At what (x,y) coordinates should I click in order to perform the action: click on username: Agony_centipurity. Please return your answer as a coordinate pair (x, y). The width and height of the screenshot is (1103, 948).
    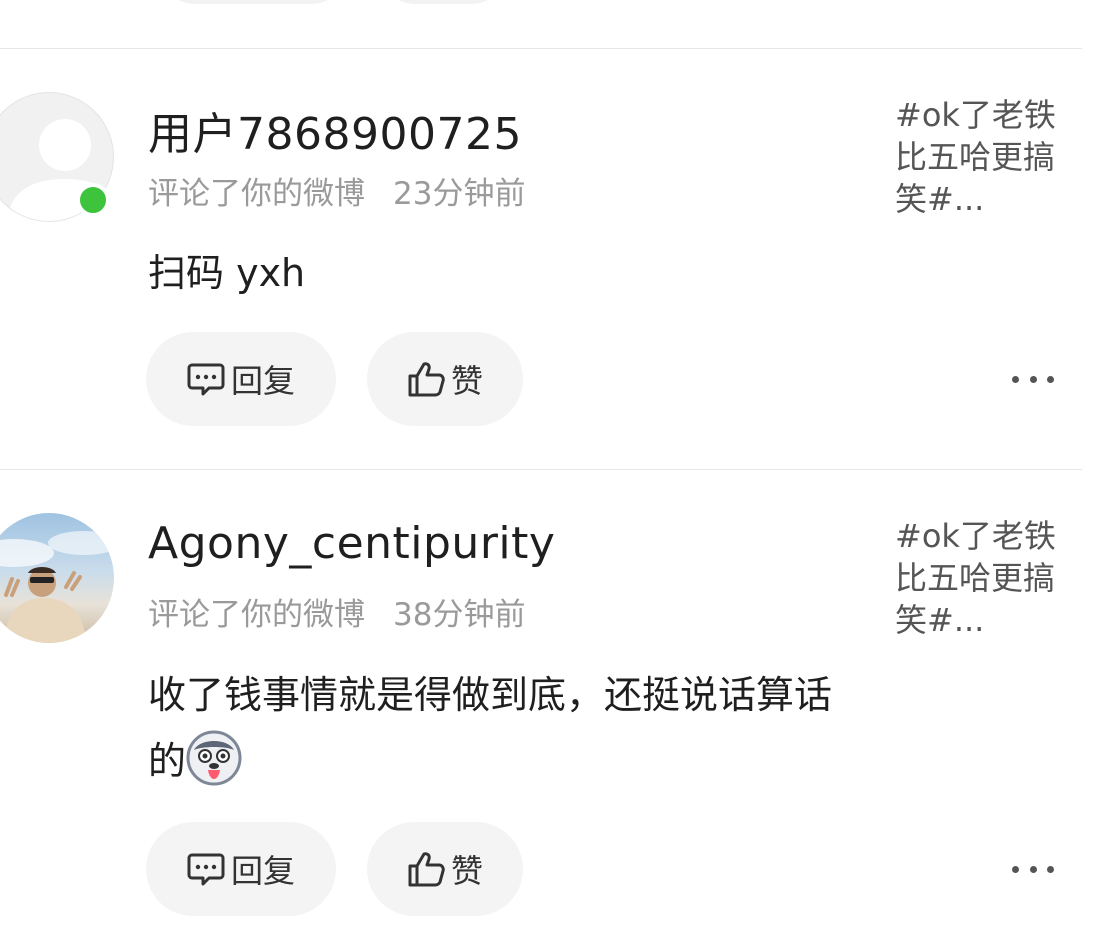
    Looking at the image, I should click on (351, 543).